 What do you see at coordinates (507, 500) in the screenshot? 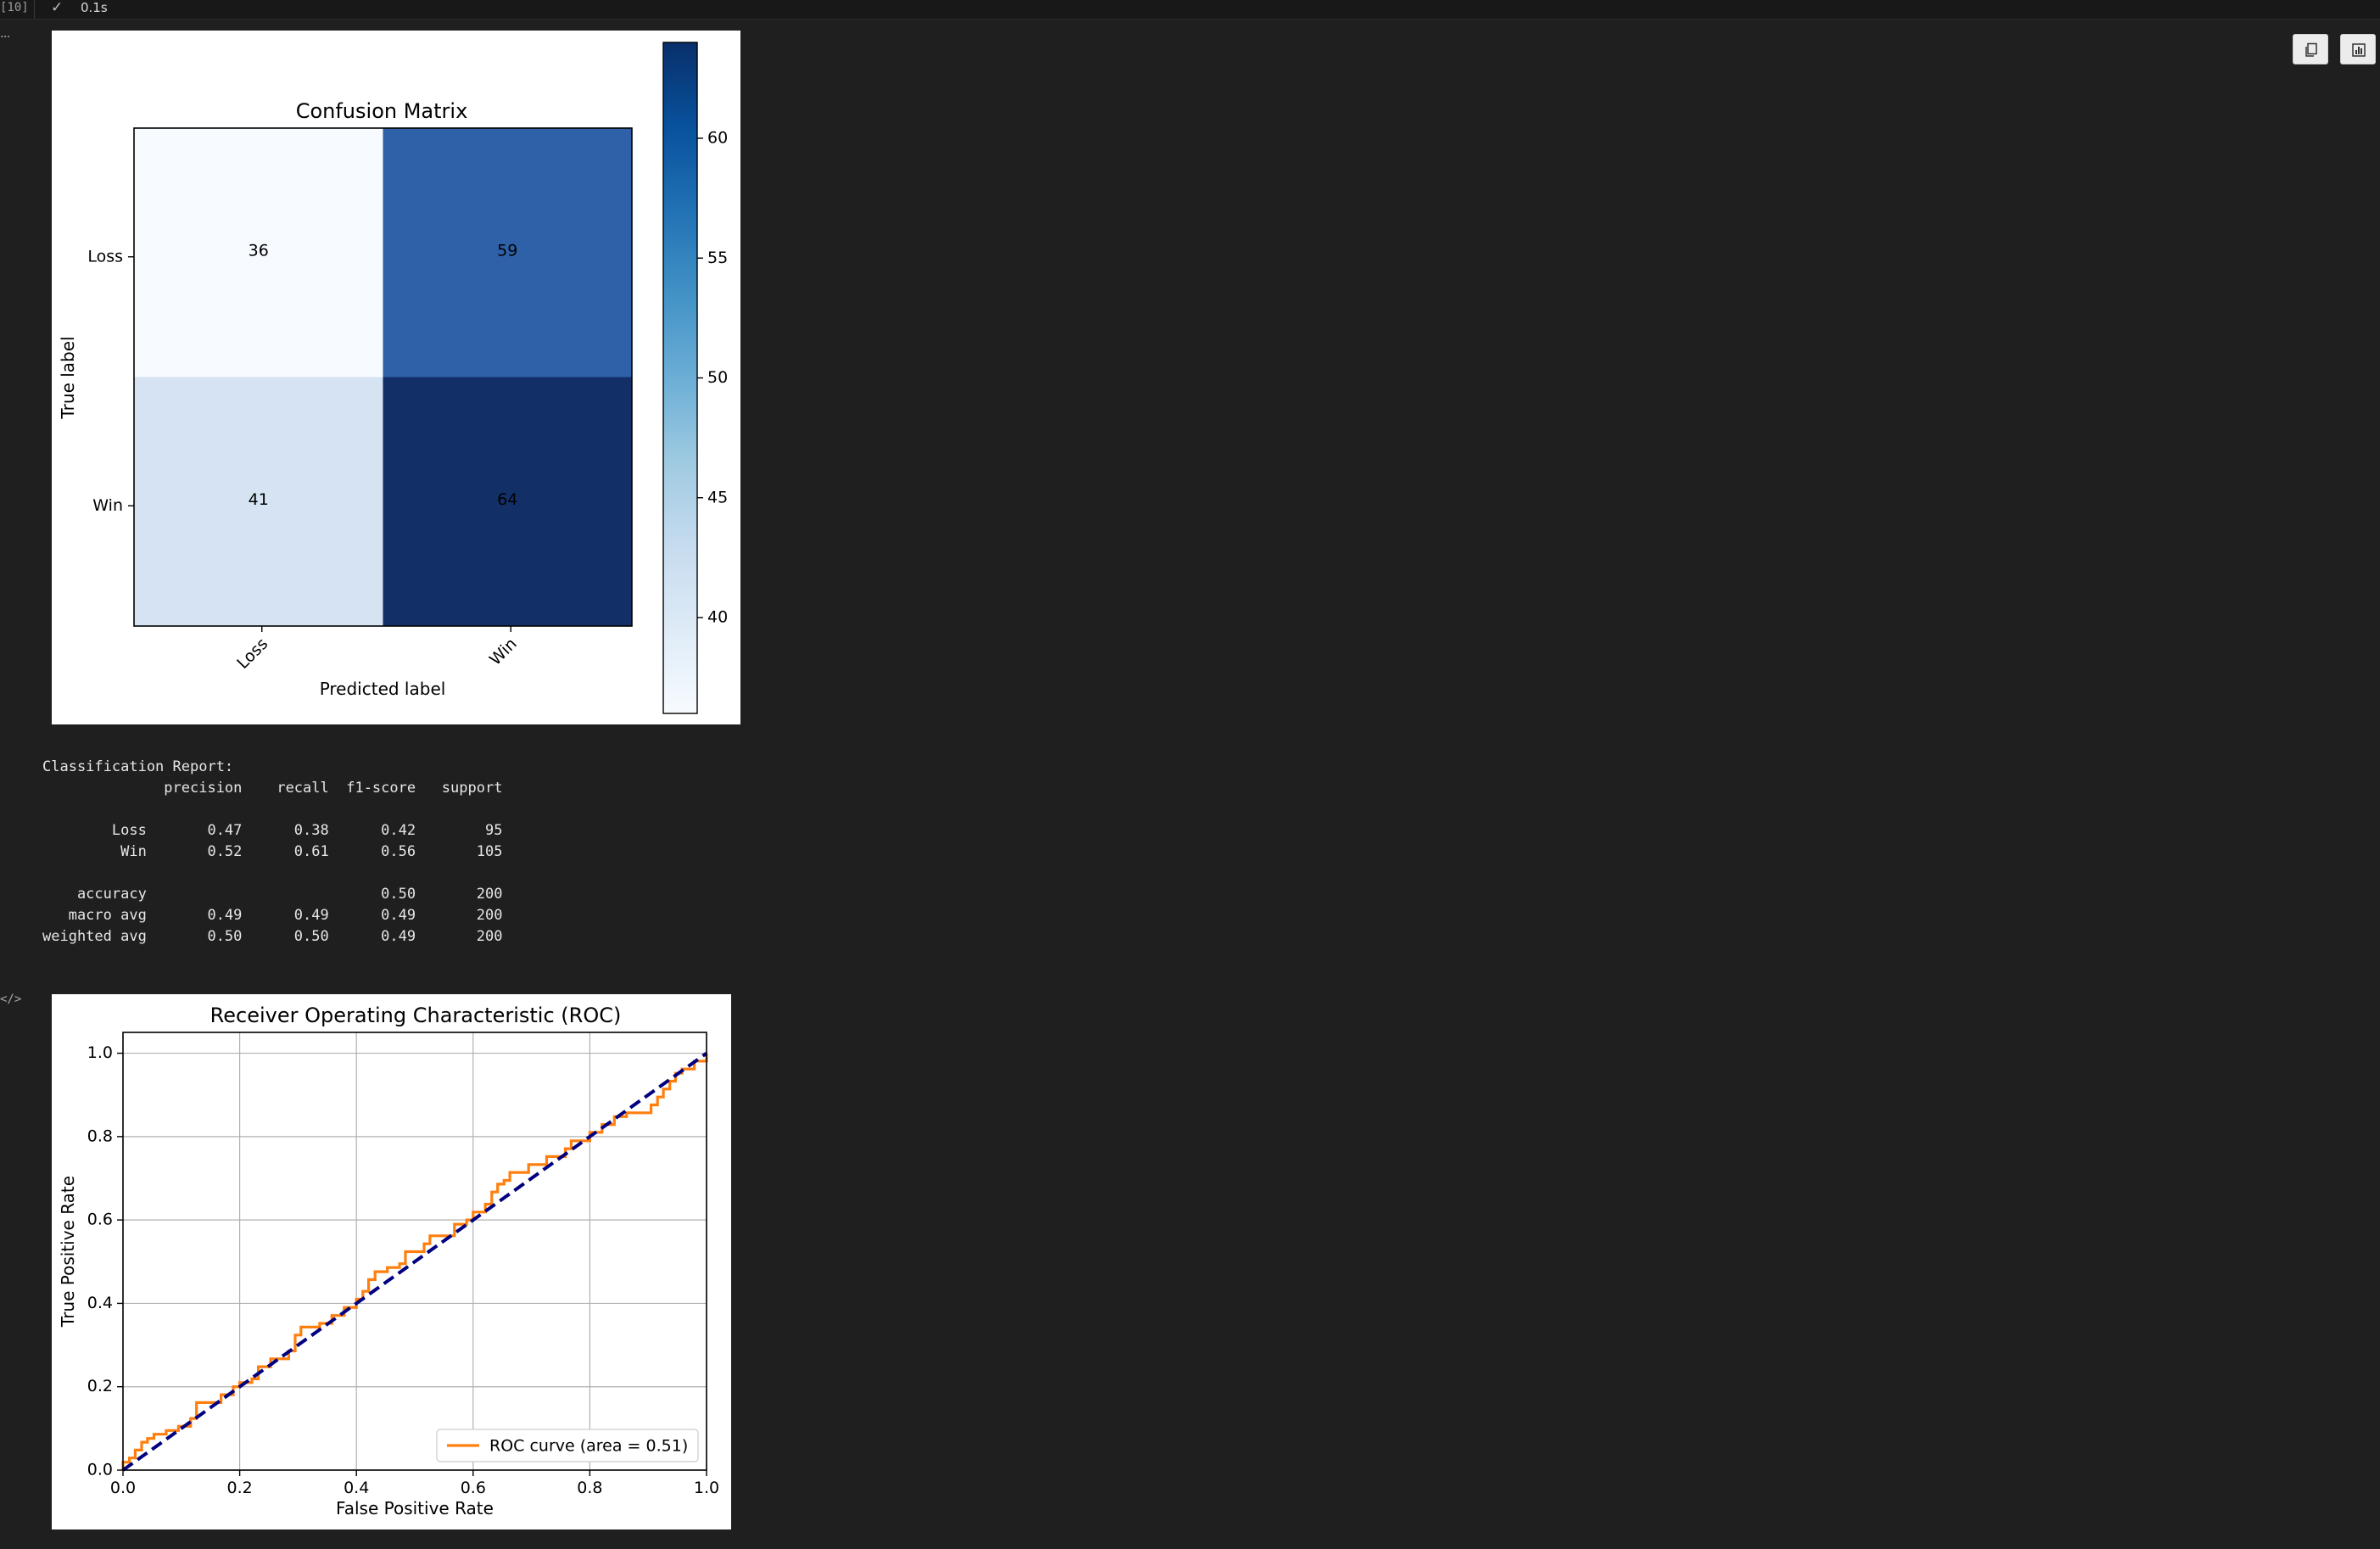
I see `cm-cell-value: 64` at bounding box center [507, 500].